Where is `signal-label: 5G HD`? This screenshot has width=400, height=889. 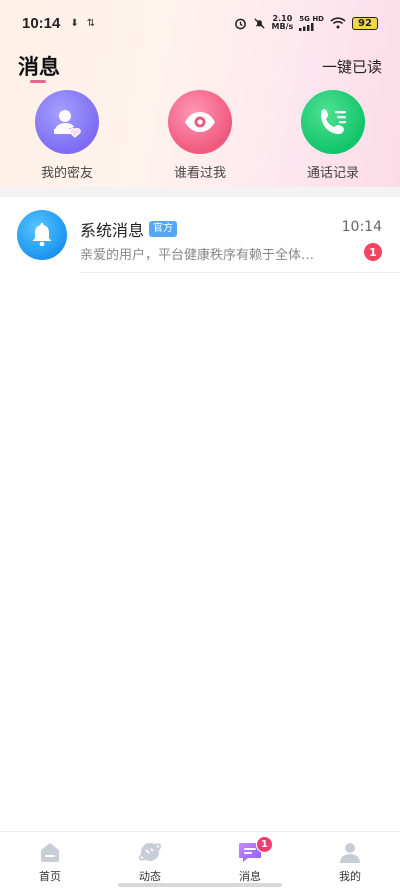
signal-label: 5G HD is located at coordinates (311, 19).